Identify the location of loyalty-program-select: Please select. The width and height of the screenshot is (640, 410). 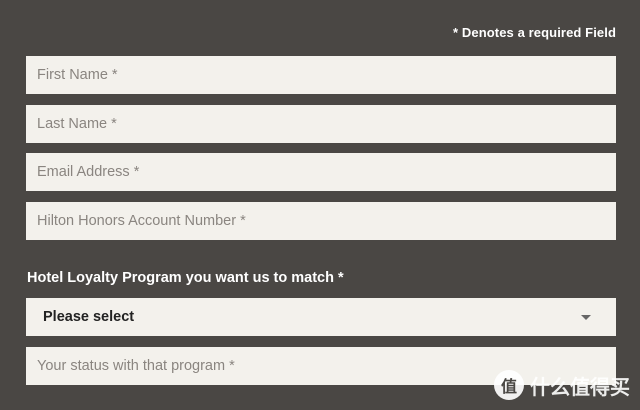
(321, 317).